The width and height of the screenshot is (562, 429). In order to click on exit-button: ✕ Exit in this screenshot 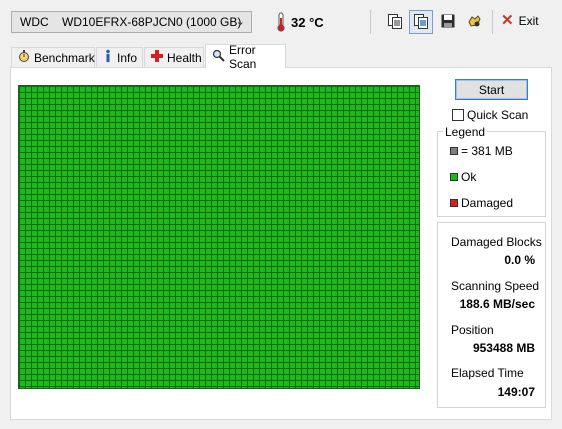, I will do `click(520, 20)`.